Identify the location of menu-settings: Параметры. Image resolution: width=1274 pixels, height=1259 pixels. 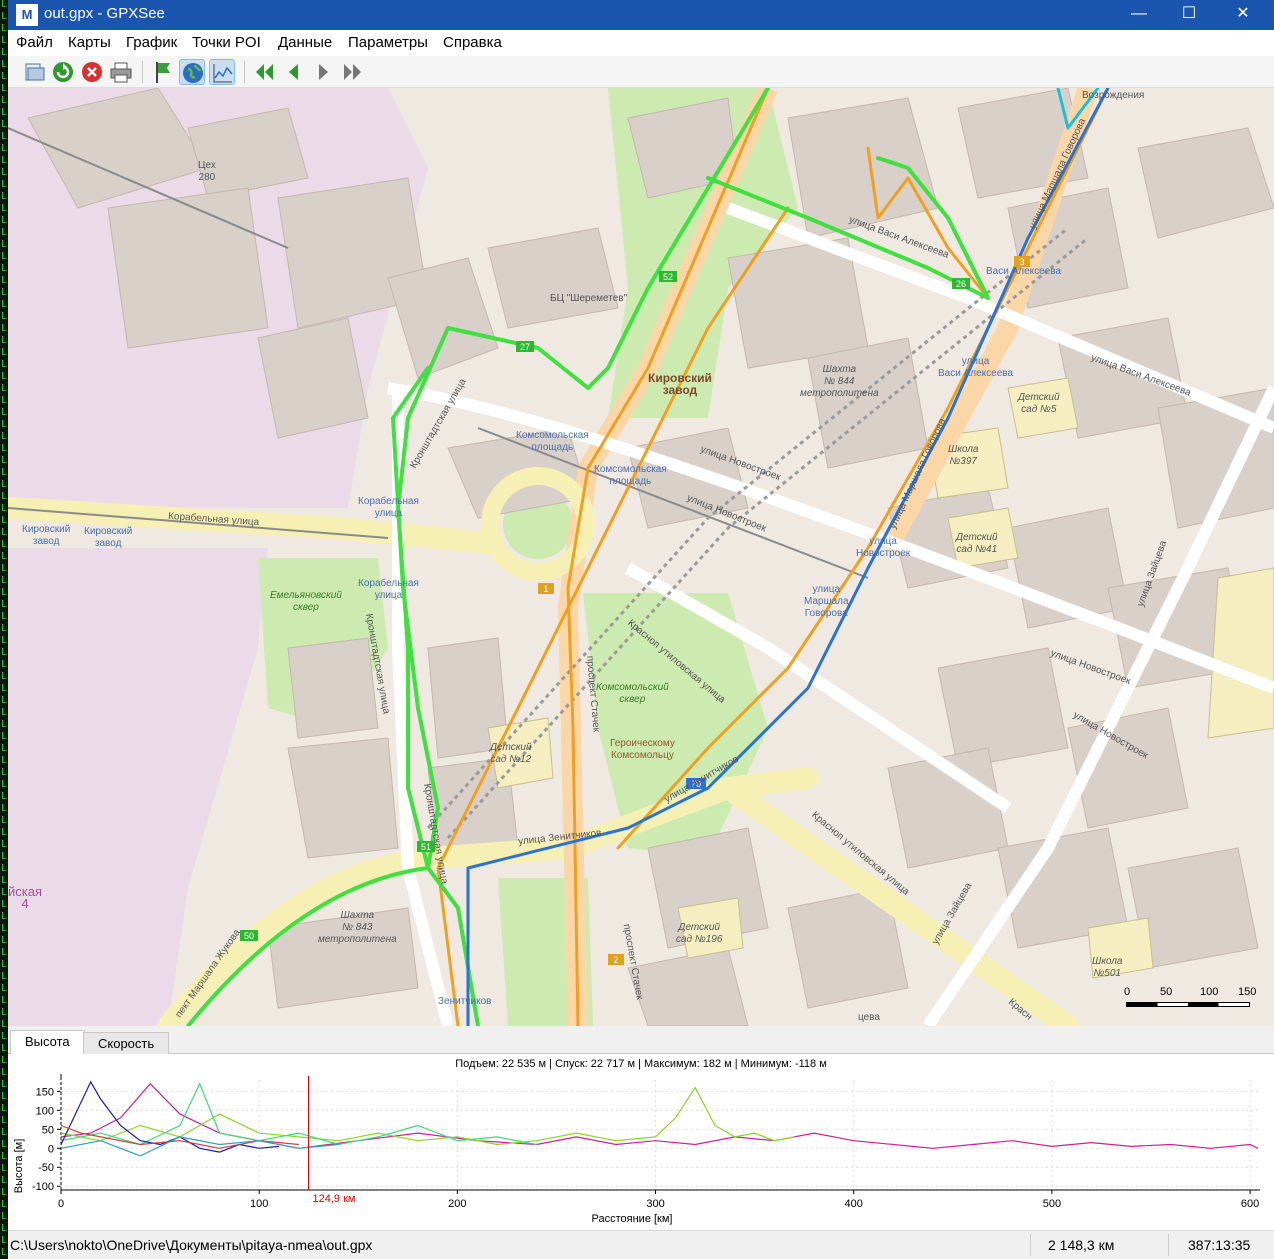
(388, 42).